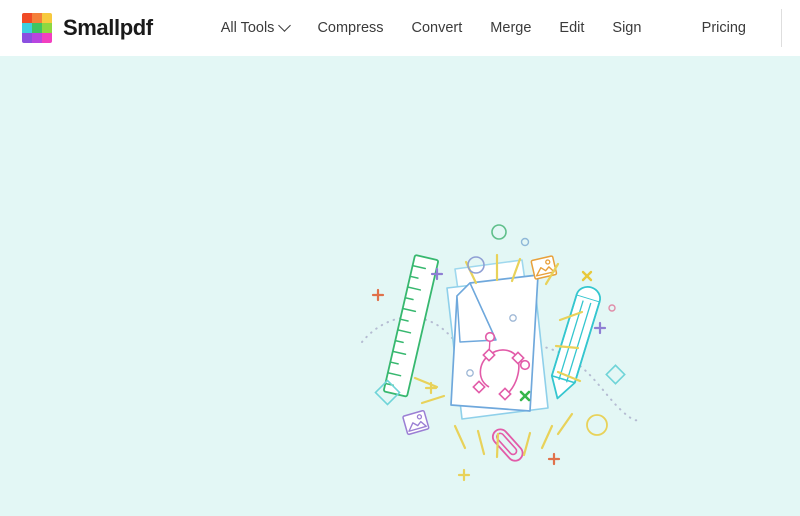  Describe the element at coordinates (416, 422) in the screenshot. I see `photo-icon-purple` at that location.